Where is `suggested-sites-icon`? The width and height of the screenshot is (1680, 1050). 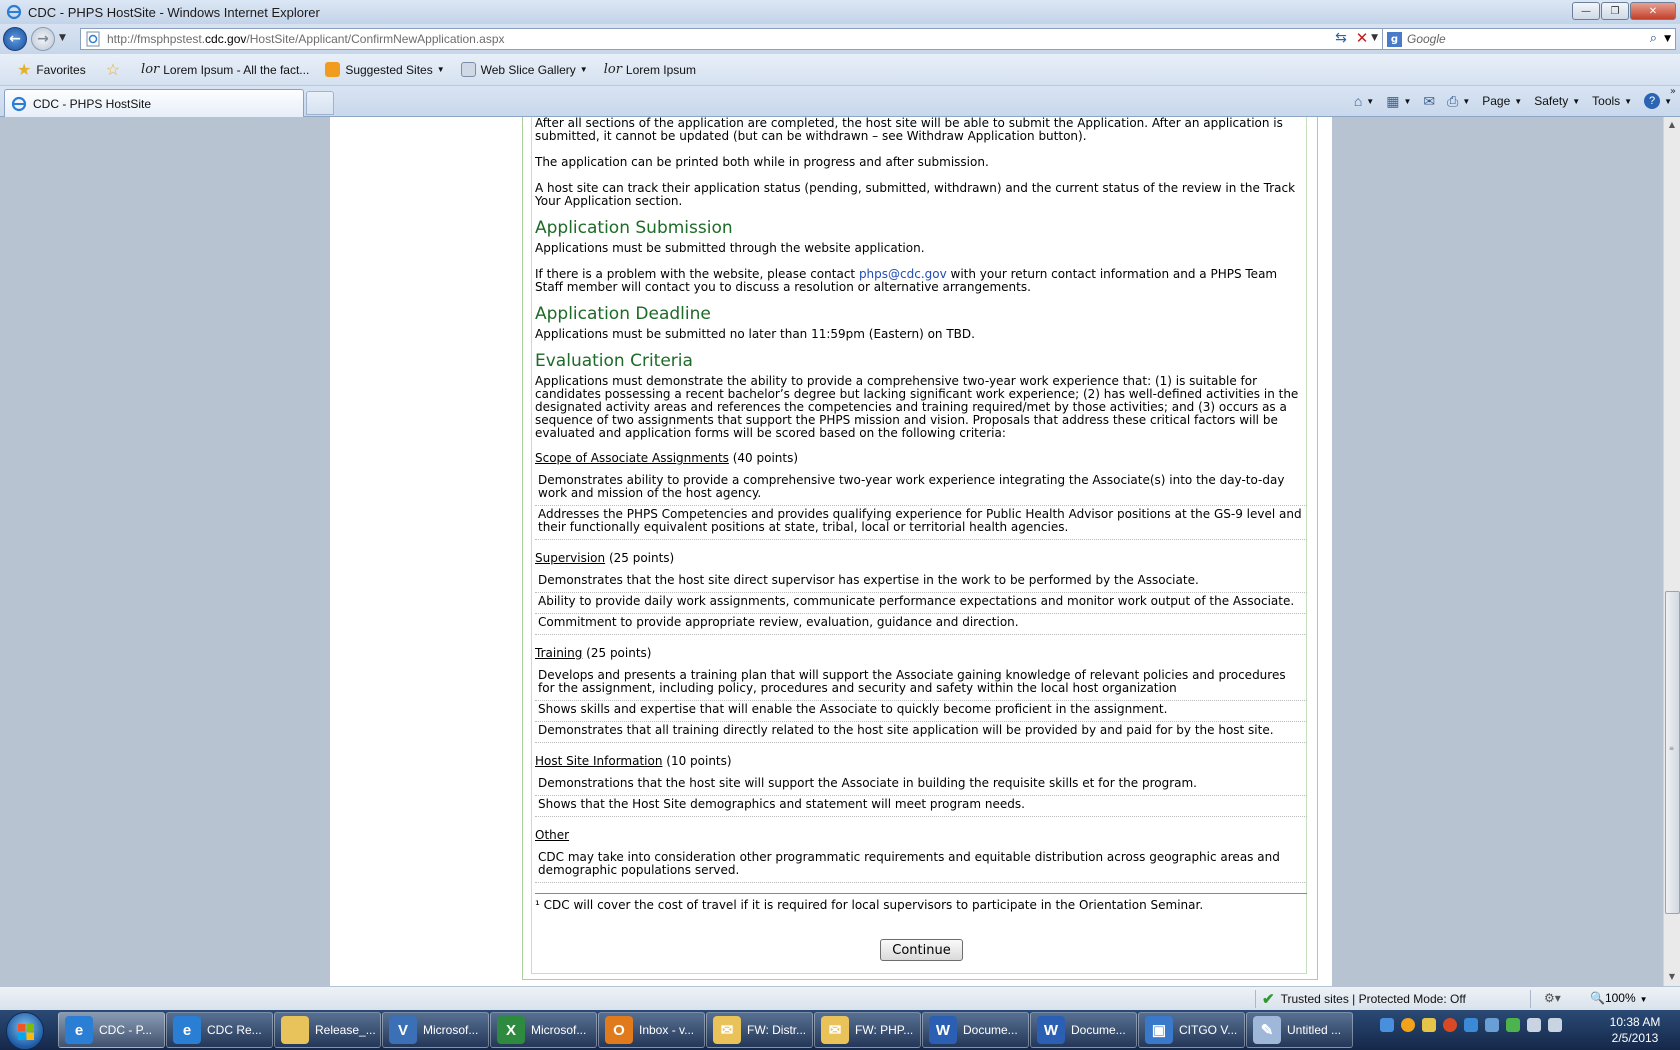
suggested-sites-icon is located at coordinates (333, 69).